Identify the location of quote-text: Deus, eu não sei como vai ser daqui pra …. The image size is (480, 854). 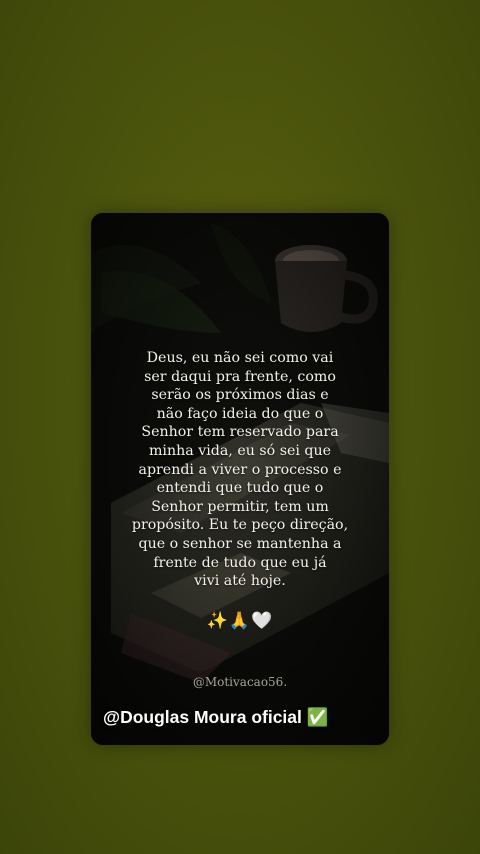
(240, 470).